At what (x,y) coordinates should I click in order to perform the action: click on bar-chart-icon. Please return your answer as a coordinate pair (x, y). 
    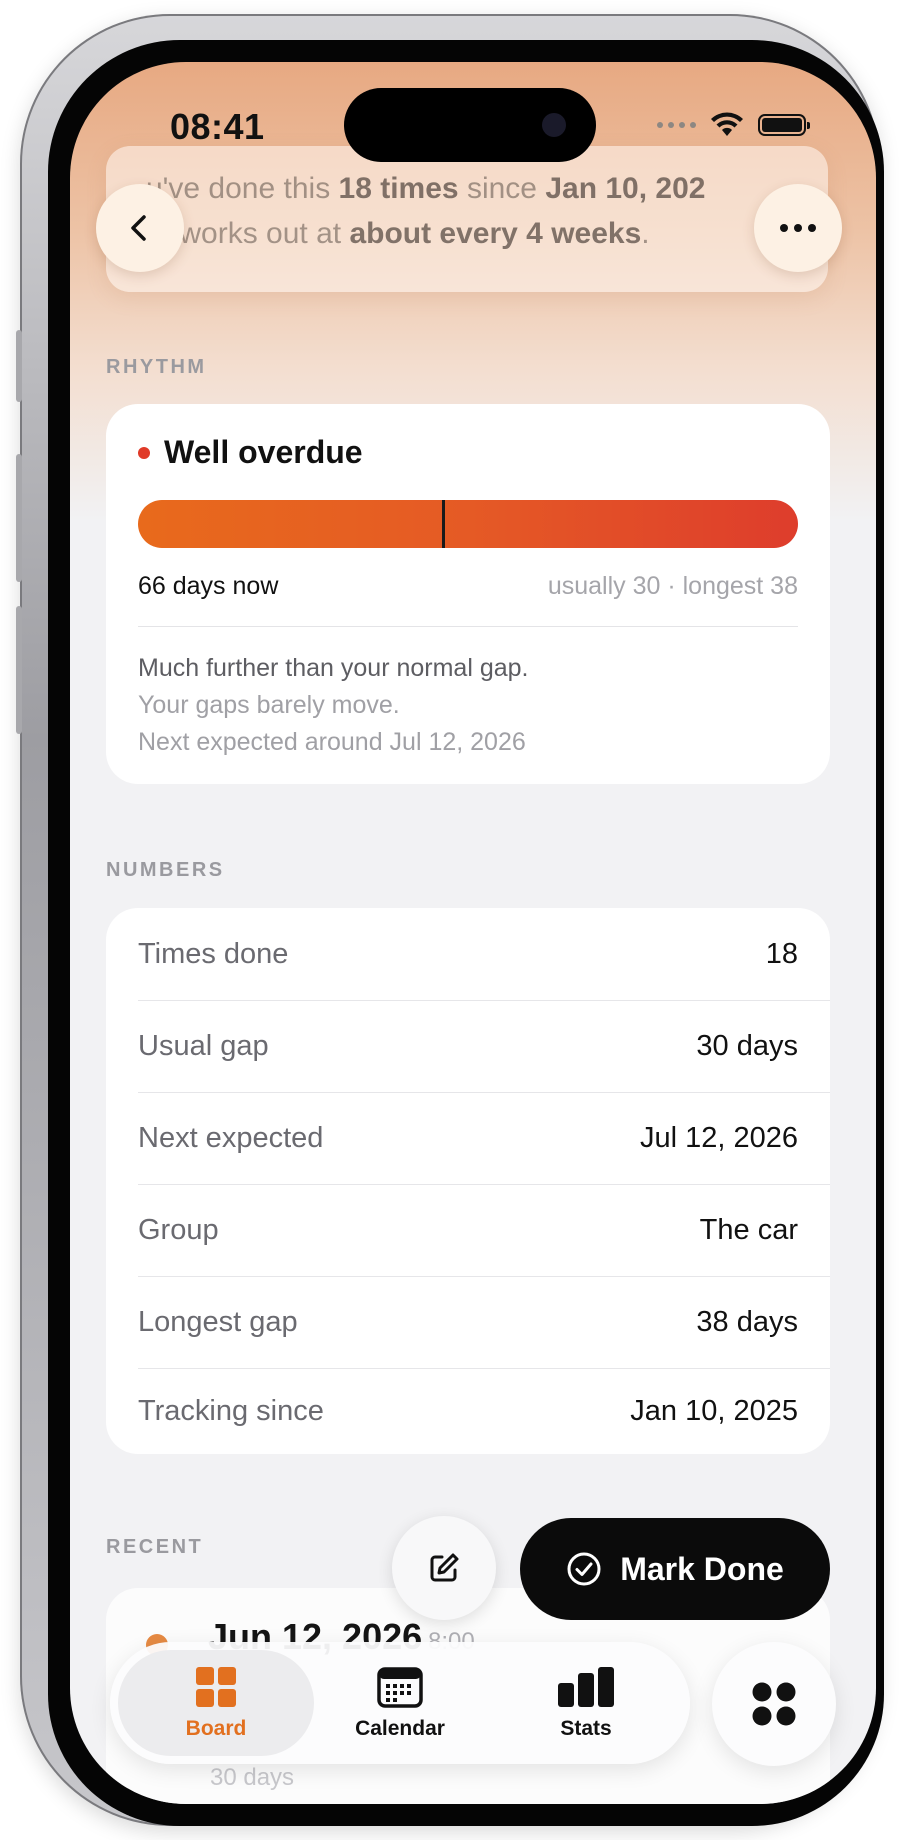
    Looking at the image, I should click on (586, 1687).